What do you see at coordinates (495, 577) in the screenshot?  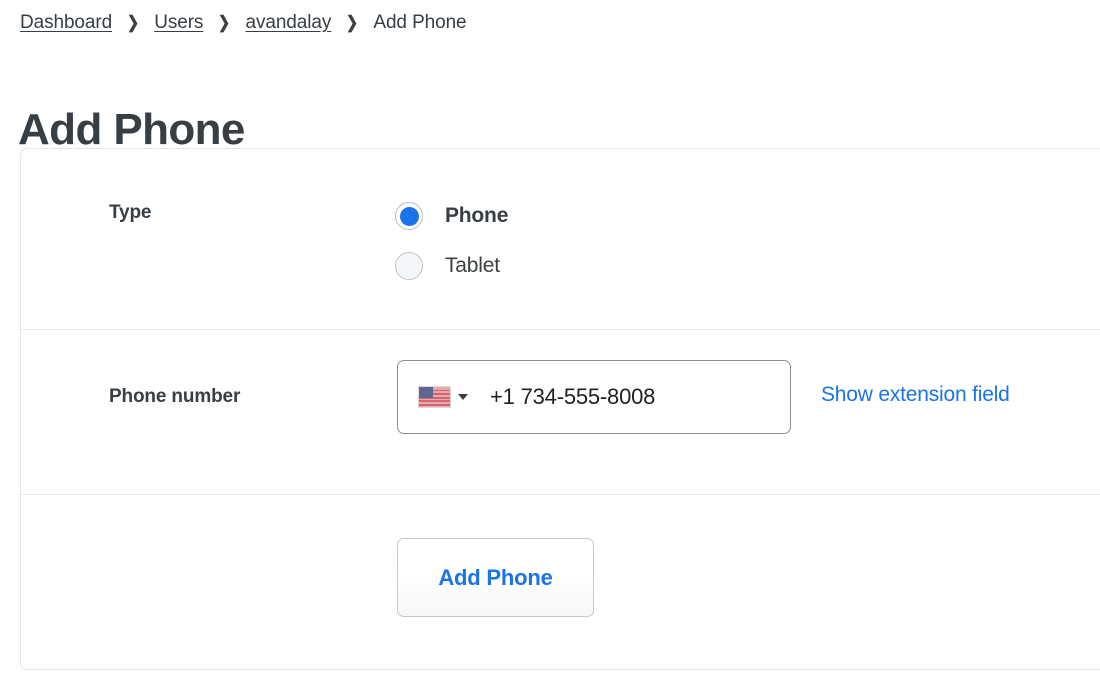 I see `add-phone-button: Add Phone` at bounding box center [495, 577].